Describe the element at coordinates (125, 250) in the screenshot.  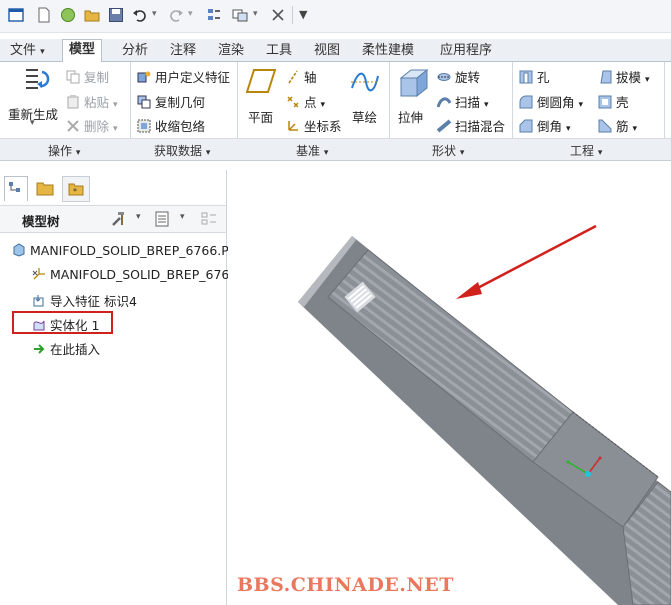
I see `tree-node-root-part: MANIFOLD_SOLID_BREP_6766.PR` at that location.